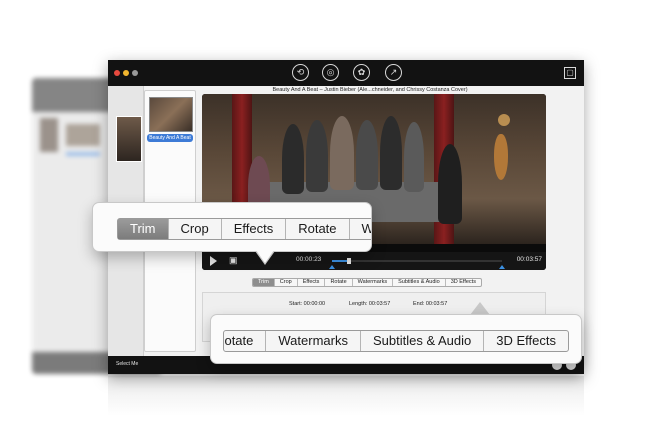 This screenshot has height=435, width=645. Describe the element at coordinates (213, 261) in the screenshot. I see `play-icon` at that location.